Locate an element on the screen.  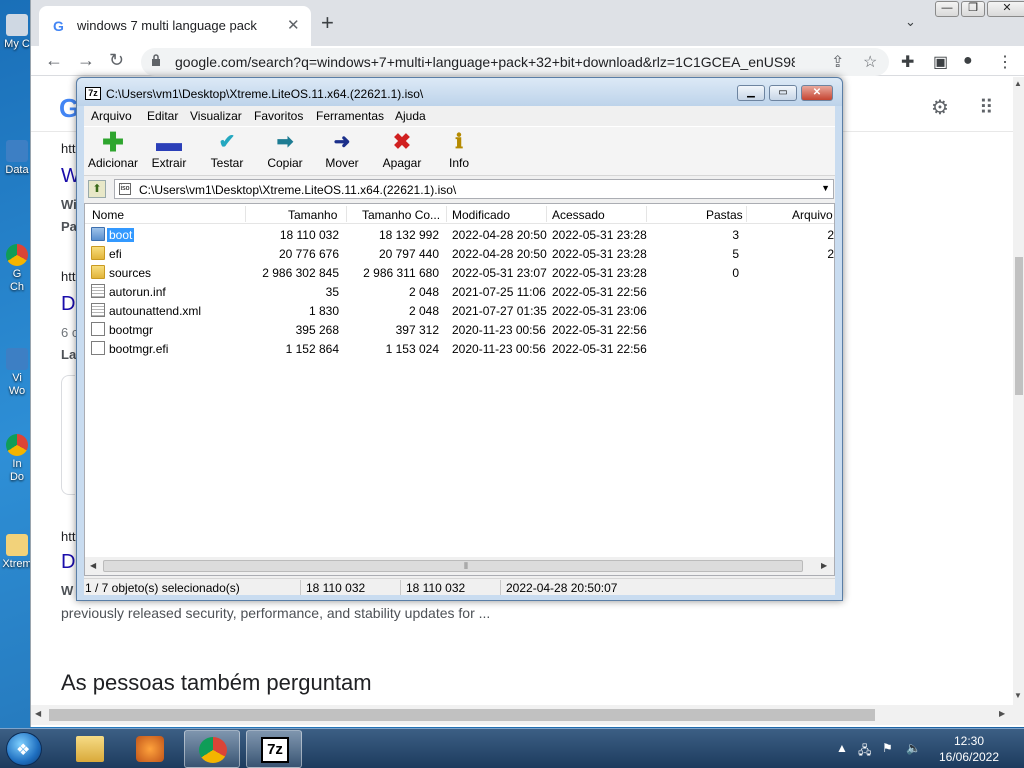
forward-arrow-icon: → is located at coordinates (86, 60).